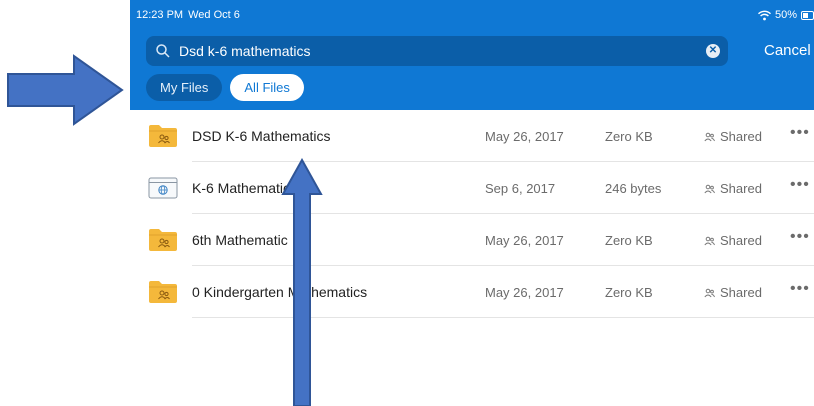  I want to click on status-date: Wed Oct 6, so click(214, 15).